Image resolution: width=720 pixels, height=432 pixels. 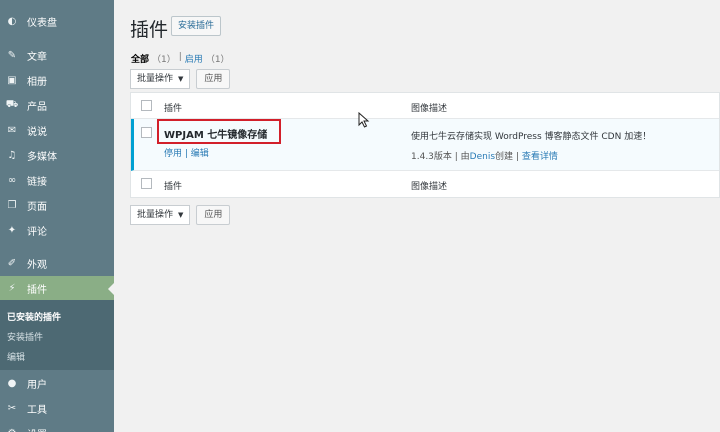 What do you see at coordinates (164, 60) in the screenshot?
I see `filter-all-count: （1）` at bounding box center [164, 60].